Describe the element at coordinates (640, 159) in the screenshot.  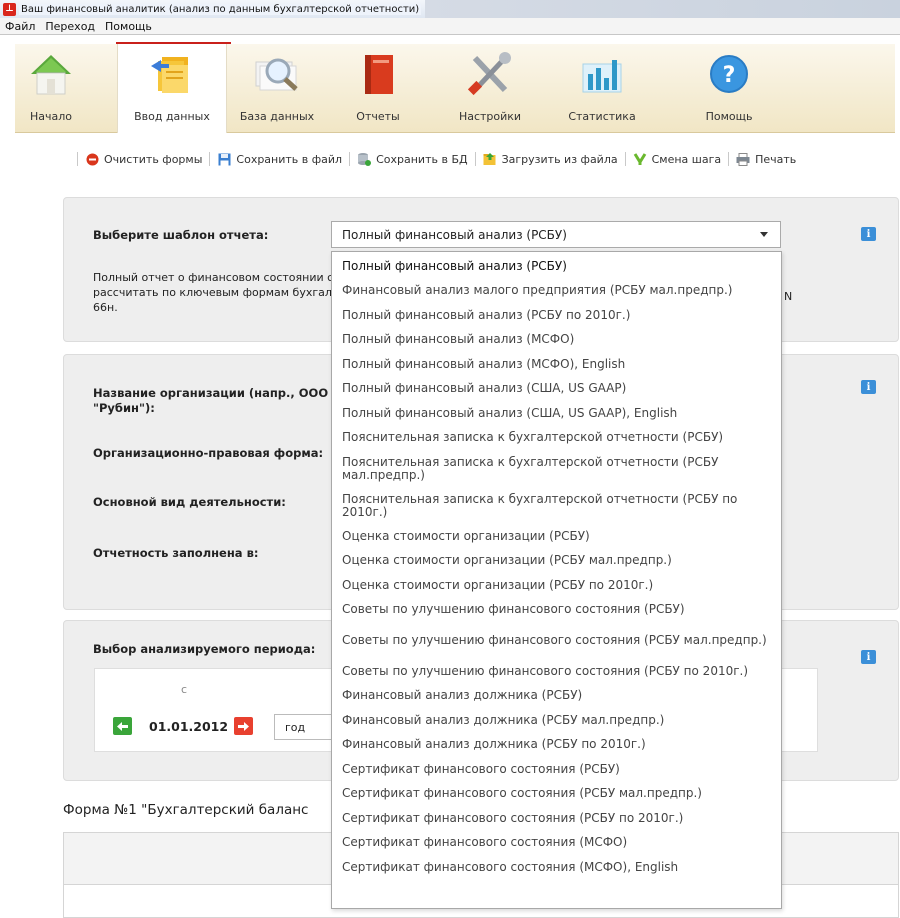
I see `step-icon` at that location.